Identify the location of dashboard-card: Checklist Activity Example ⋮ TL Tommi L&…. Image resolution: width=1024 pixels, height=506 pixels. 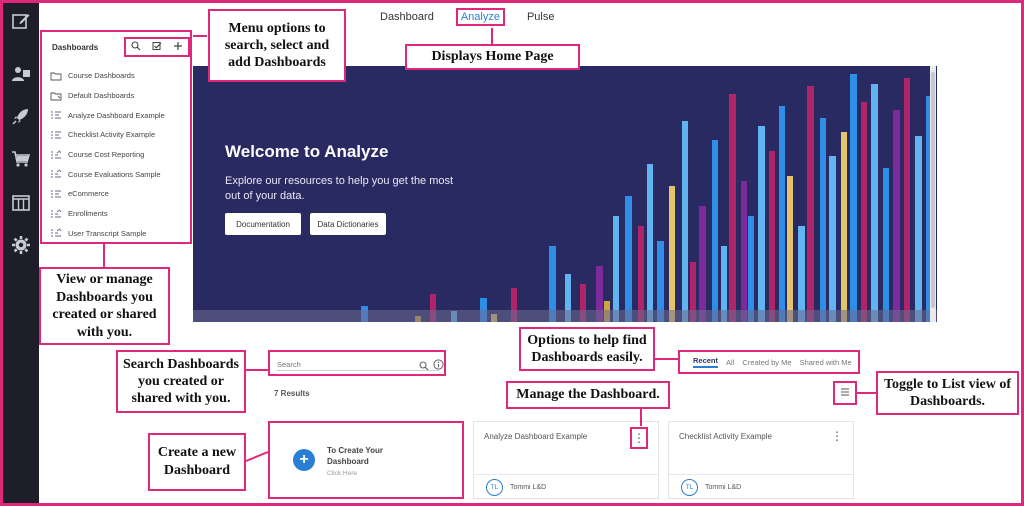
(761, 460).